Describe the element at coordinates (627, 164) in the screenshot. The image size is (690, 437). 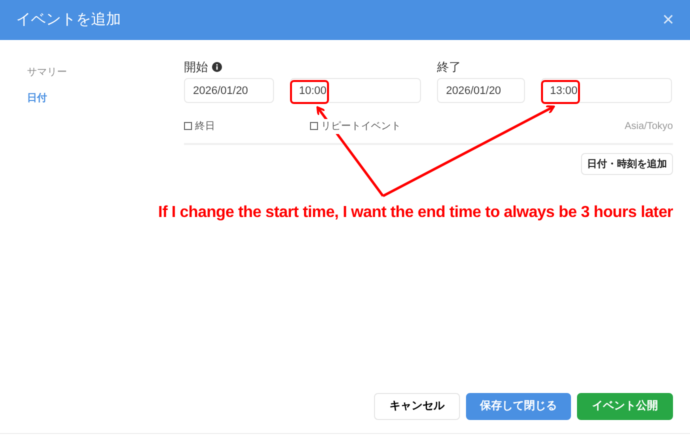
I see `add-date-button: 日付・時刻を追加` at that location.